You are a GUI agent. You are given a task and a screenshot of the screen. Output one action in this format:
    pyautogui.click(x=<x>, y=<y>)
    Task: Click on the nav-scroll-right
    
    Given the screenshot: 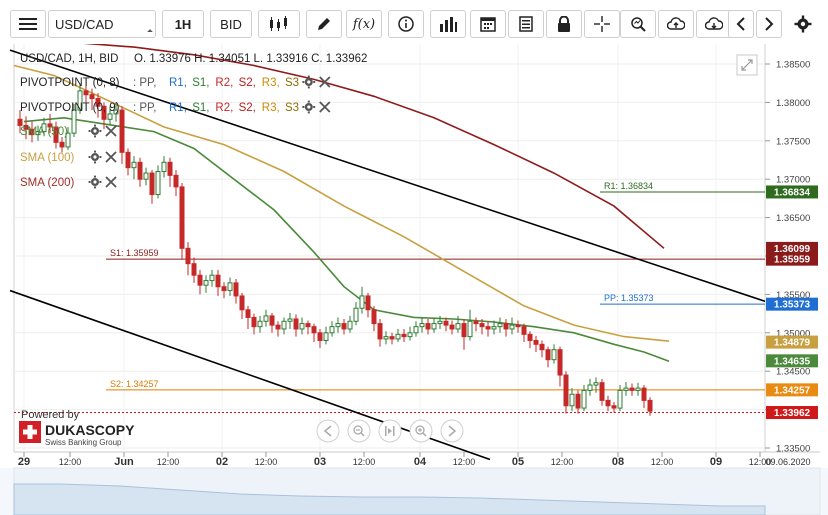 What is the action you would take?
    pyautogui.click(x=452, y=431)
    